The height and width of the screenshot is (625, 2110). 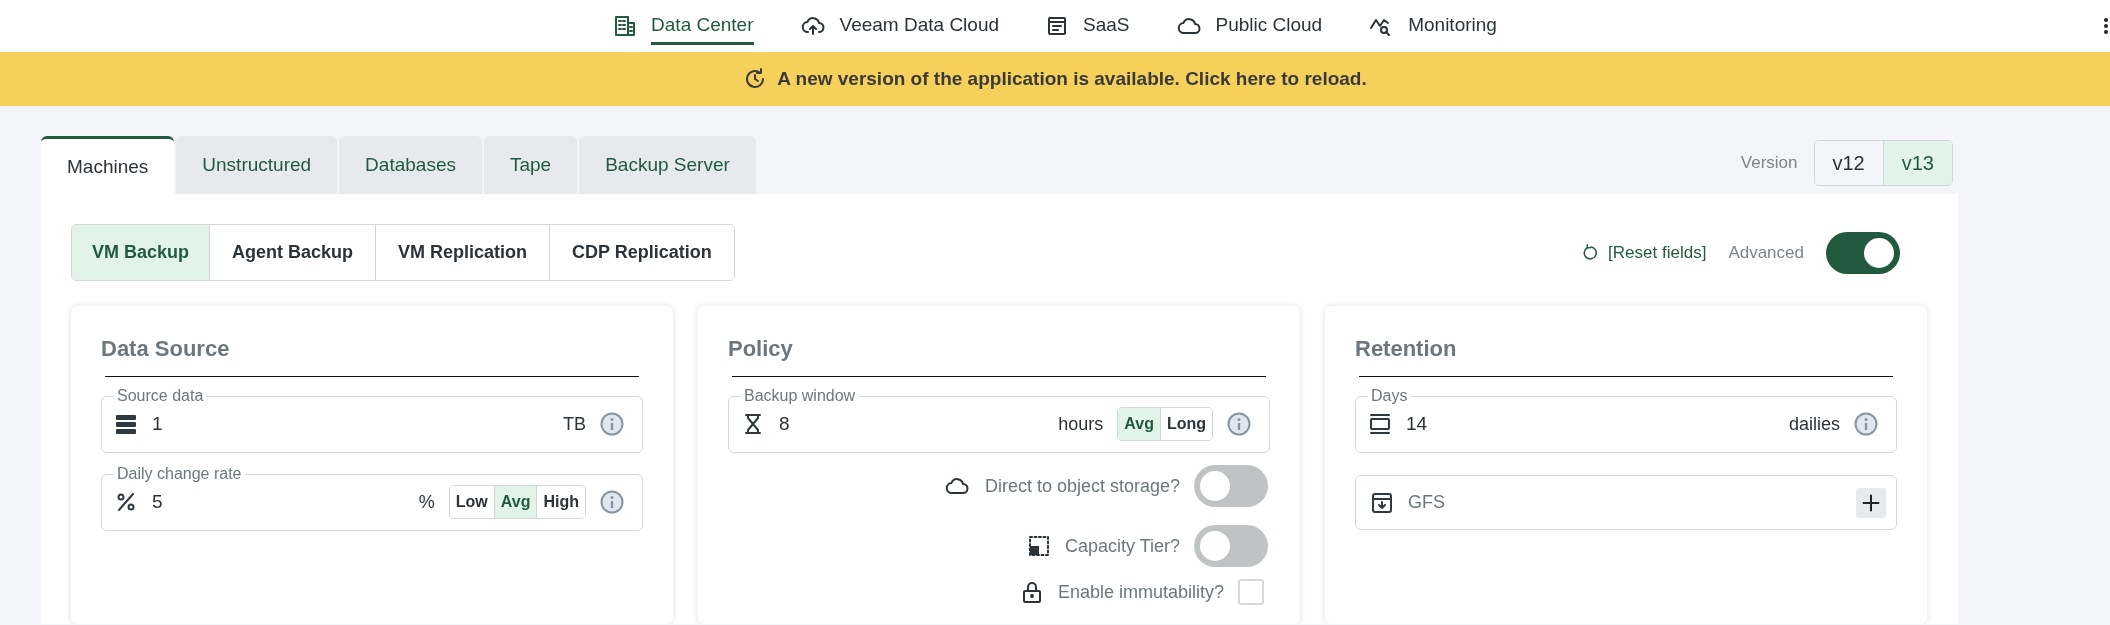 I want to click on cloud-upload-icon, so click(x=812, y=26).